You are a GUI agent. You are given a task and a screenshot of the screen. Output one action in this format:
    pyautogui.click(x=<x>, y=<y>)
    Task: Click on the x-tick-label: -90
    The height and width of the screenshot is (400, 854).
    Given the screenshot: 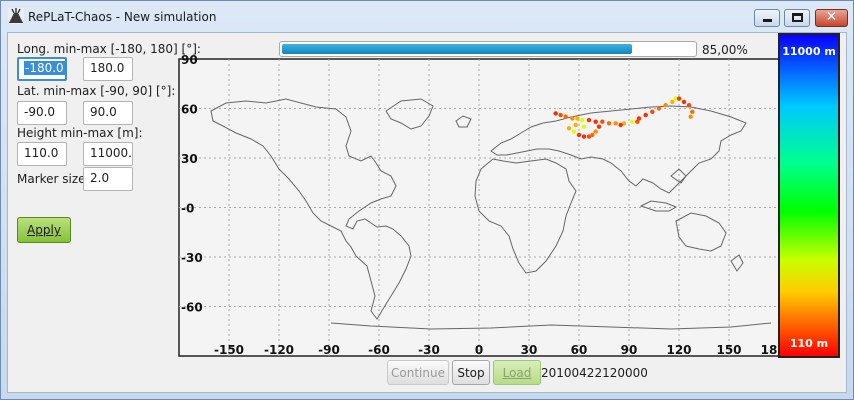 What is the action you would take?
    pyautogui.click(x=329, y=350)
    